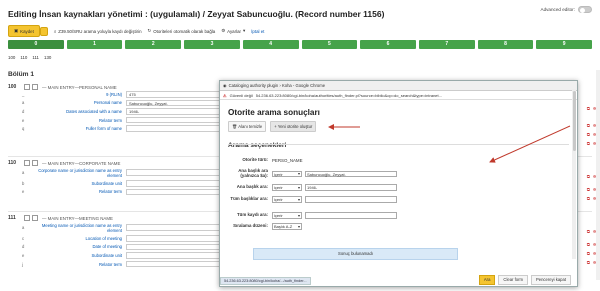  I want to click on link-authorities-button: ↻ Otoriteleri otomatik olarak bağla, so click(182, 31).